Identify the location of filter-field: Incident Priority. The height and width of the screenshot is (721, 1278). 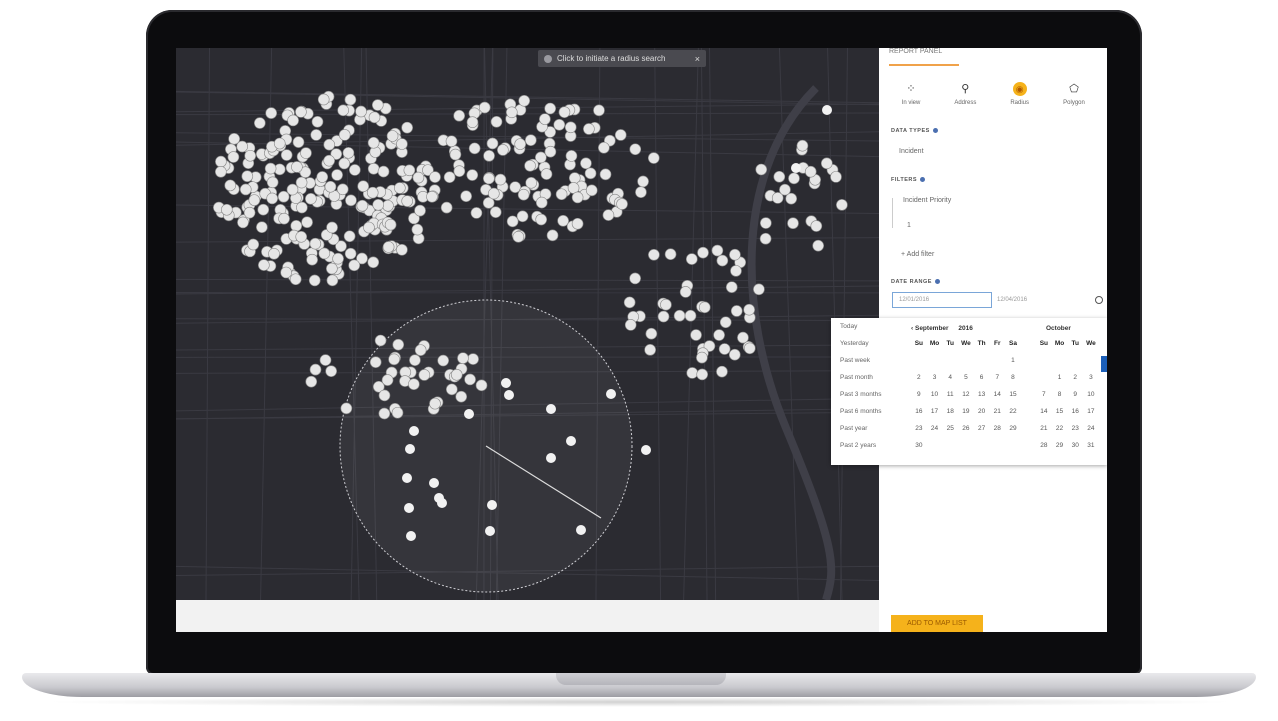
(927, 200).